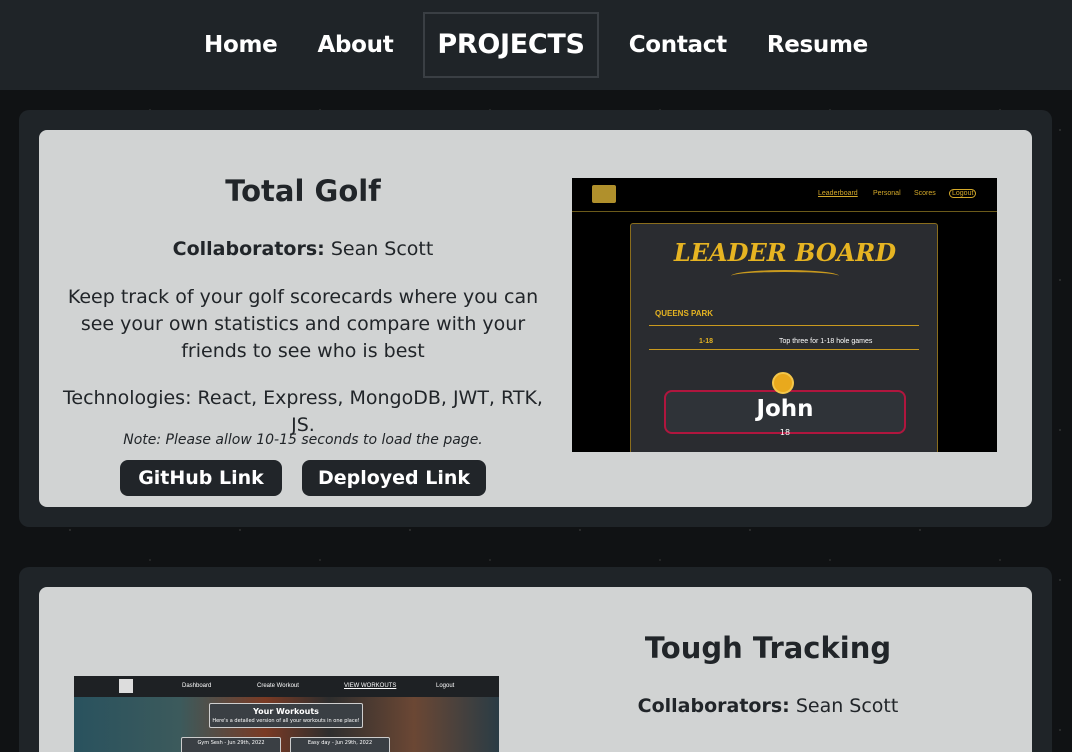 The height and width of the screenshot is (752, 1072). I want to click on workout-card: Gym Sesh - Jun 29th, 2022, so click(231, 744).